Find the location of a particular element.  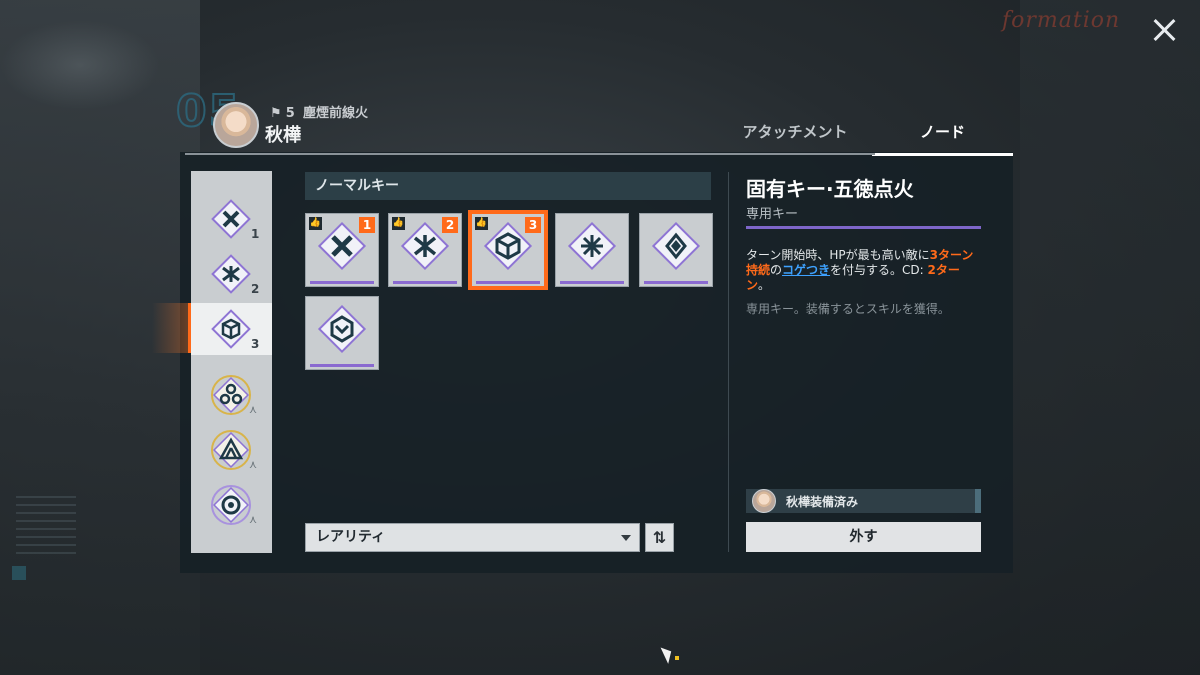

sort-order-button: ⇅ is located at coordinates (659, 537).